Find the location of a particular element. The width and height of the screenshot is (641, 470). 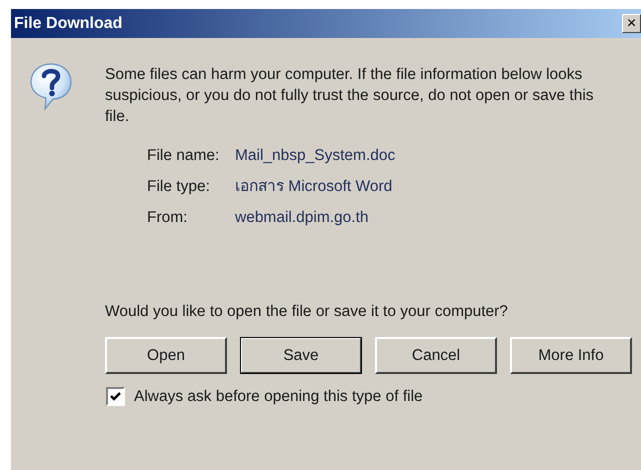

dialog-button: Cancel is located at coordinates (436, 355).